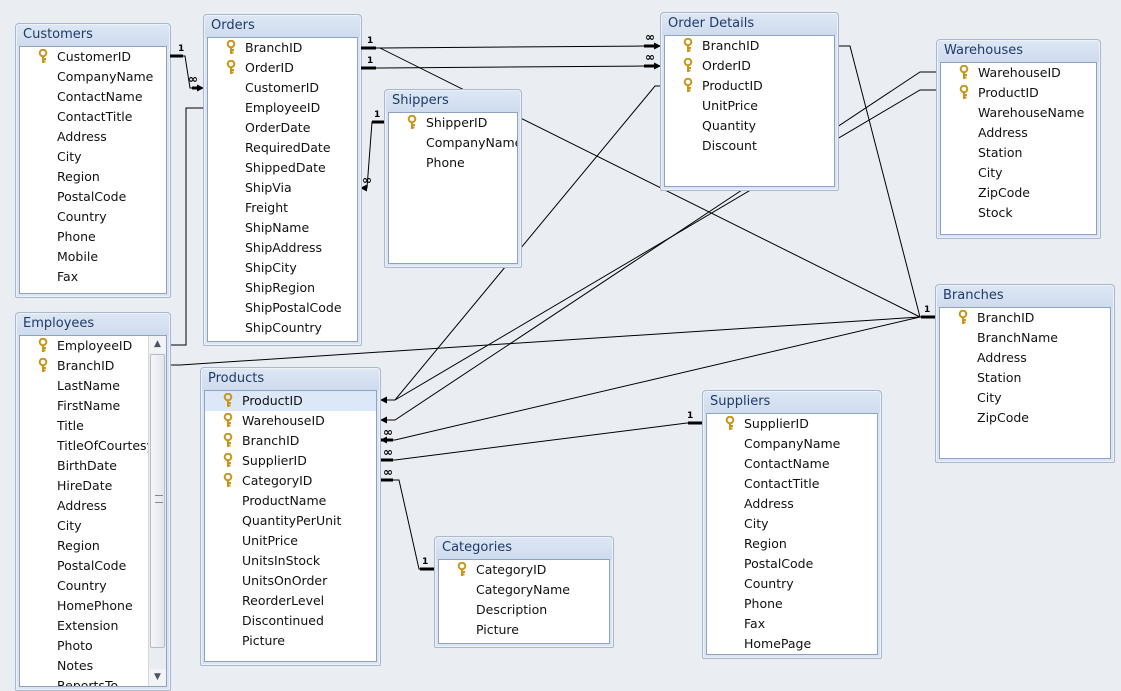 Image resolution: width=1121 pixels, height=691 pixels. Describe the element at coordinates (1018, 113) in the screenshot. I see `field-row: WarehouseName` at that location.